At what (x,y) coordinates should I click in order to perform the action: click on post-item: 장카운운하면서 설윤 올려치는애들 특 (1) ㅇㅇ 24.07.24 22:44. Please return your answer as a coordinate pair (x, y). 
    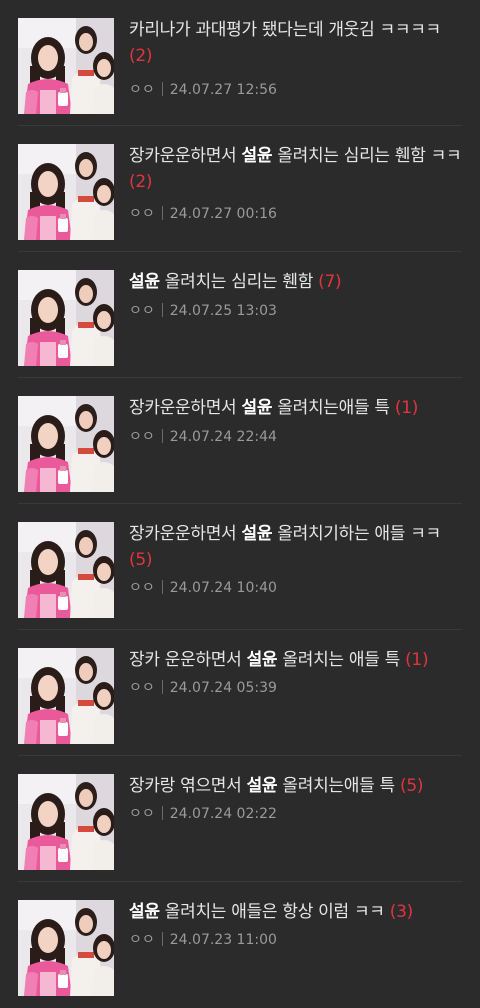
    Looking at the image, I should click on (240, 441).